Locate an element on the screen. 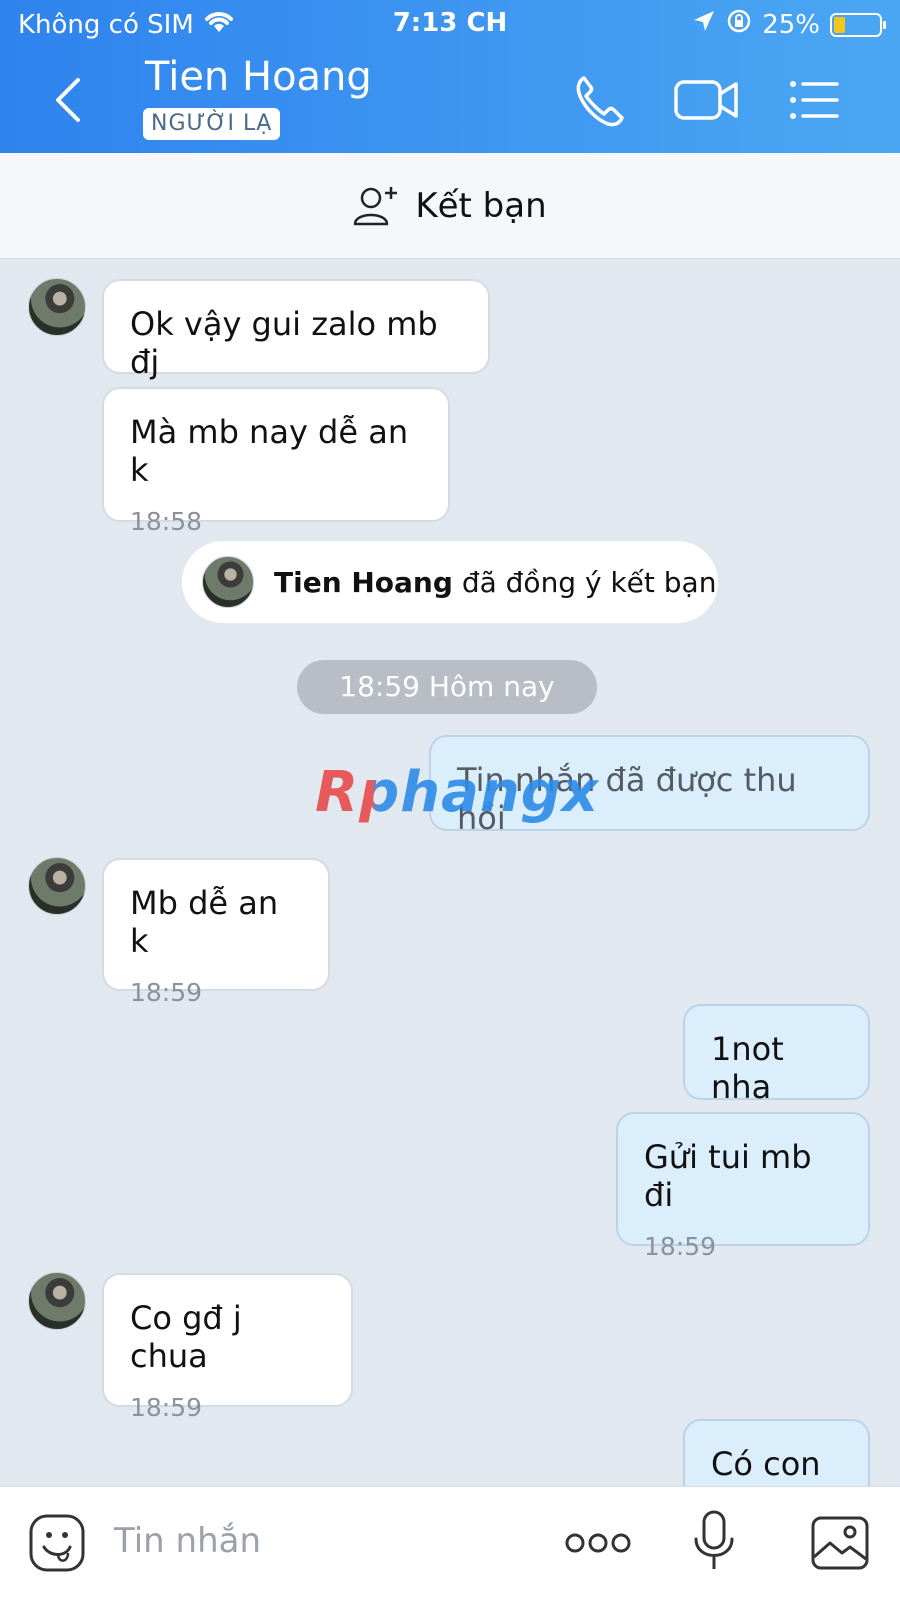 The image size is (900, 1600). phone-icon is located at coordinates (600, 101).